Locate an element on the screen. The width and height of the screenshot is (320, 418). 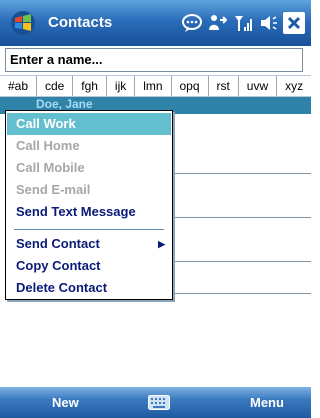
tab-opq: opq is located at coordinates (190, 86).